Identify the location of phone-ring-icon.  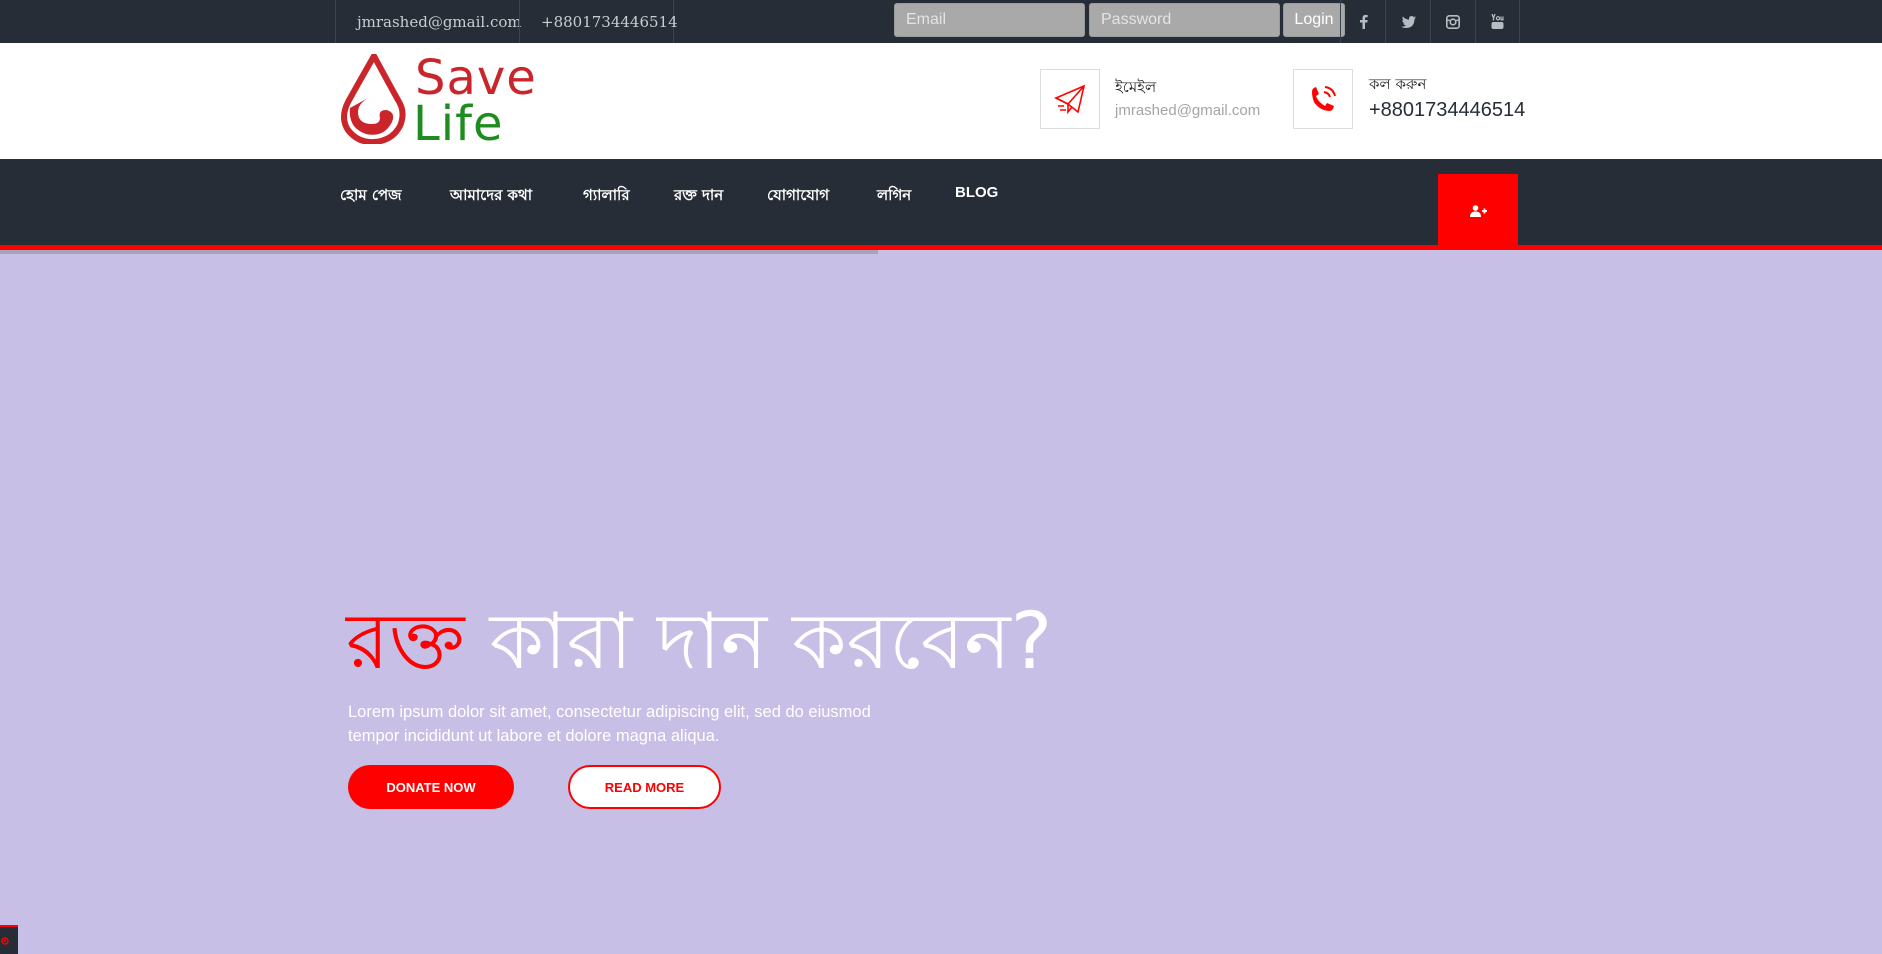
(1324, 98).